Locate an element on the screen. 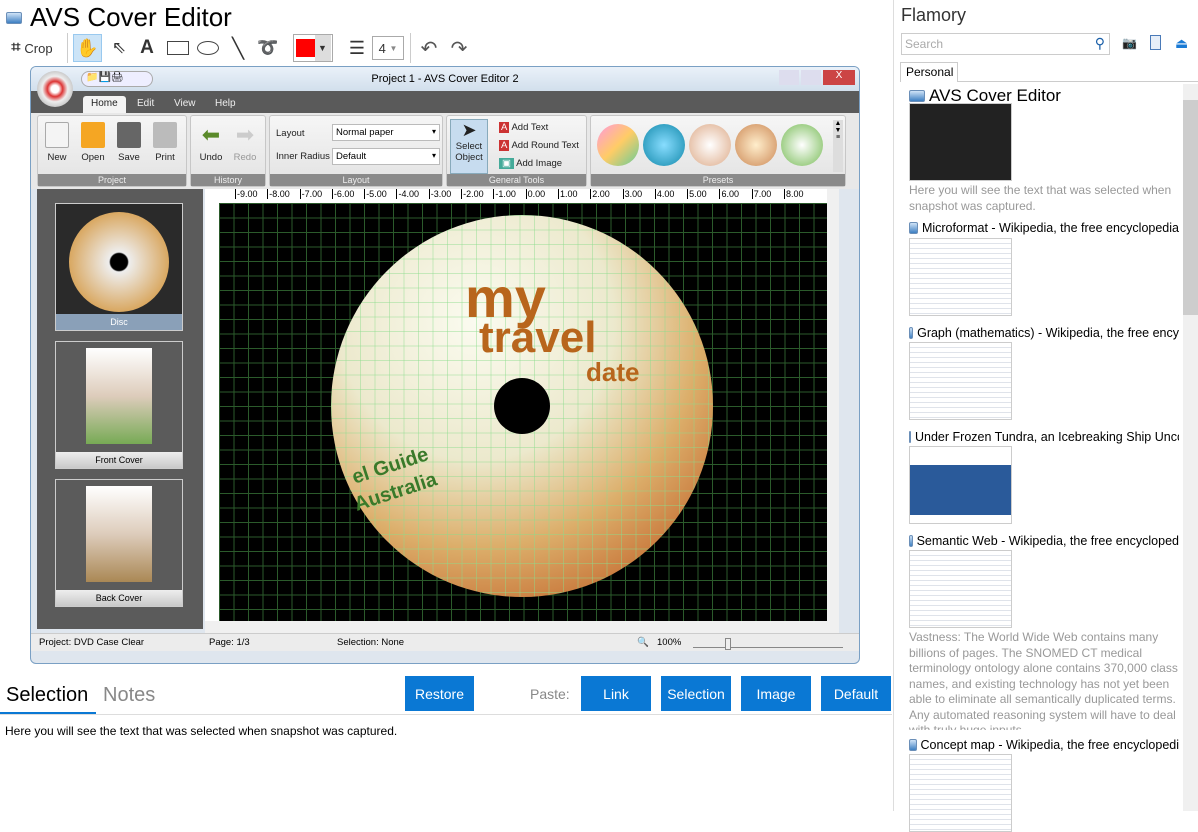 This screenshot has width=1198, height=832. freehand-tool-icon: ➰ is located at coordinates (268, 48).